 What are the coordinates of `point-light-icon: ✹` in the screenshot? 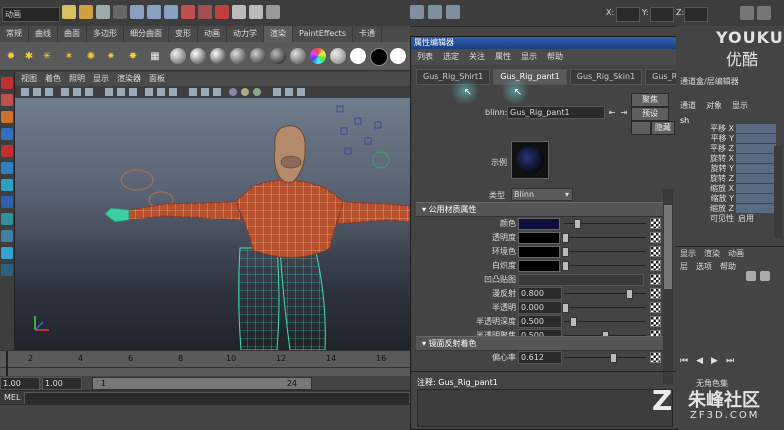 It's located at (11, 56).